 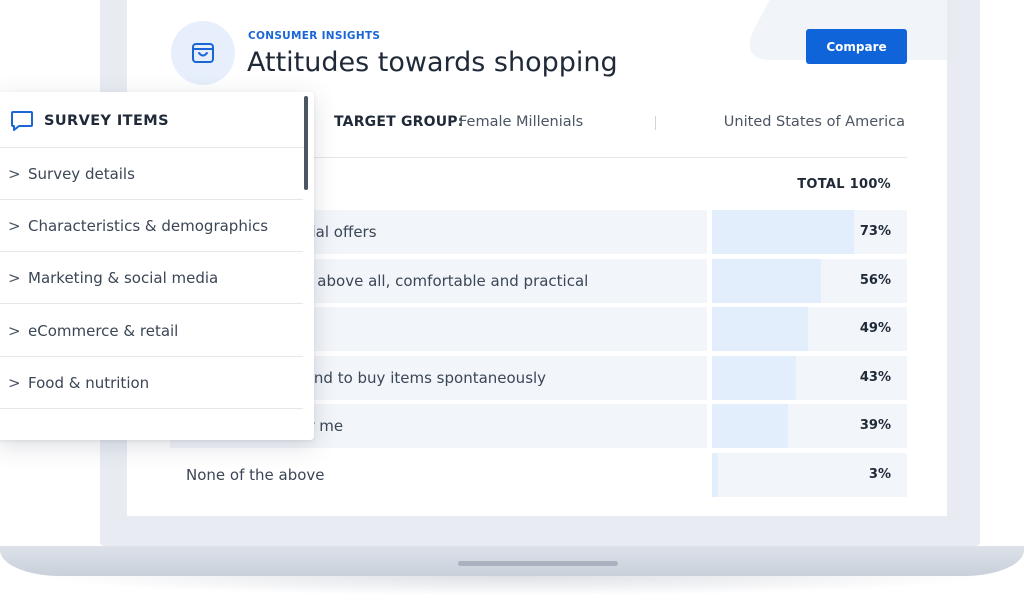 I want to click on survey-item-label: Marketing & social media, so click(x=123, y=278).